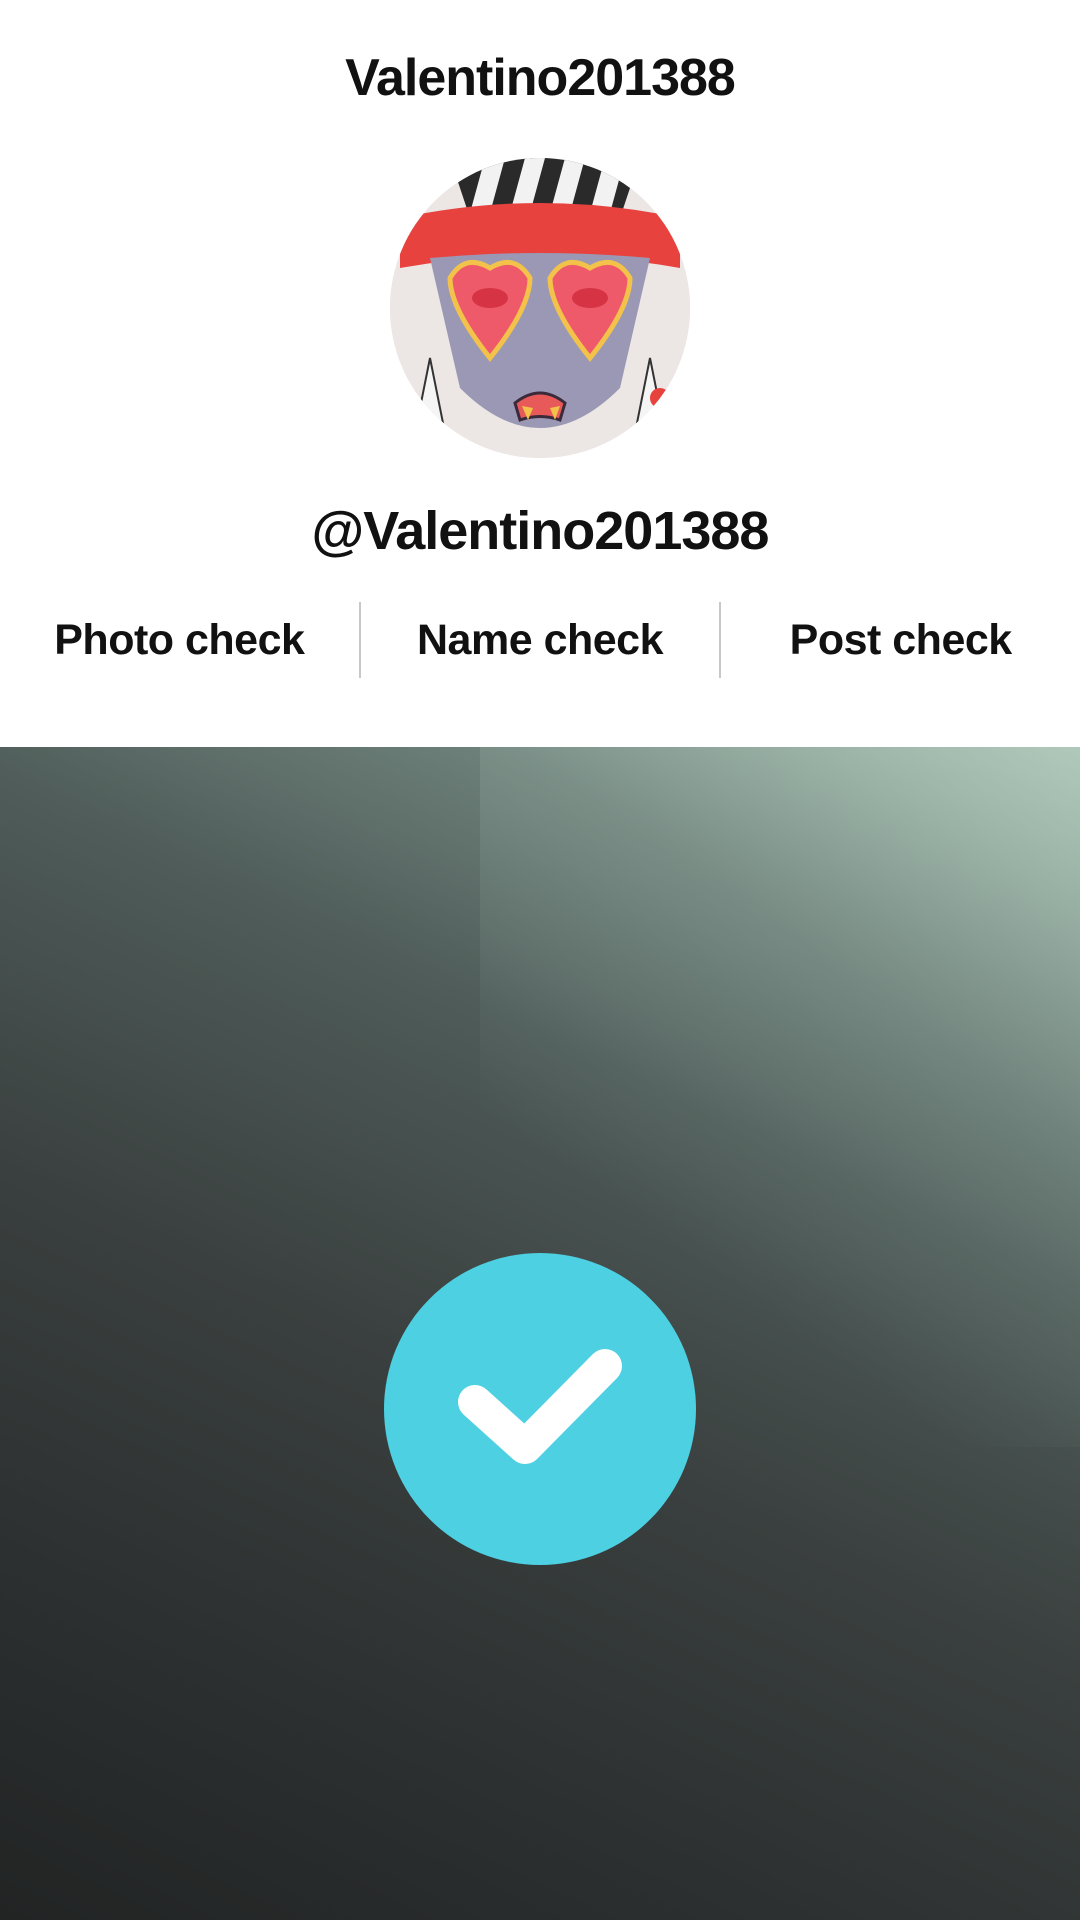  I want to click on avatar-image, so click(540, 308).